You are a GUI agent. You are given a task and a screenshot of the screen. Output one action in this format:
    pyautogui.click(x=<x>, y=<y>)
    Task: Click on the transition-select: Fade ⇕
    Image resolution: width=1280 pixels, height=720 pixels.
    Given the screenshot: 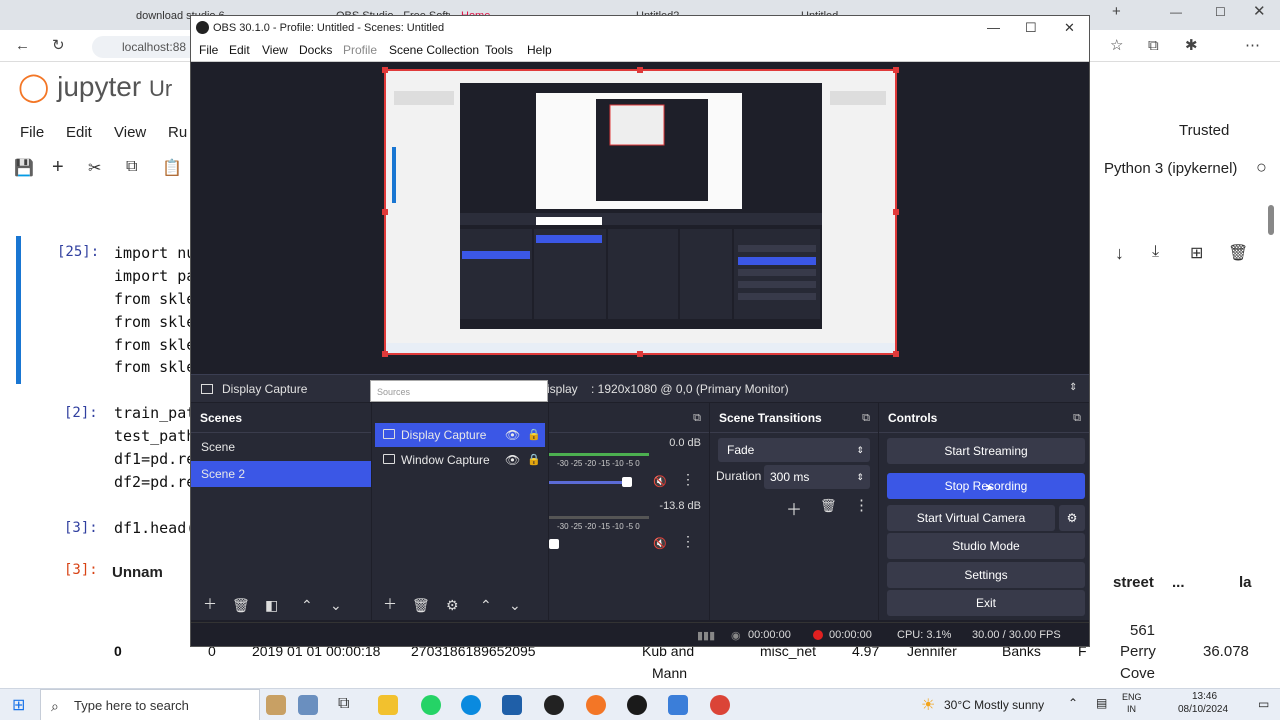 What is the action you would take?
    pyautogui.click(x=794, y=450)
    